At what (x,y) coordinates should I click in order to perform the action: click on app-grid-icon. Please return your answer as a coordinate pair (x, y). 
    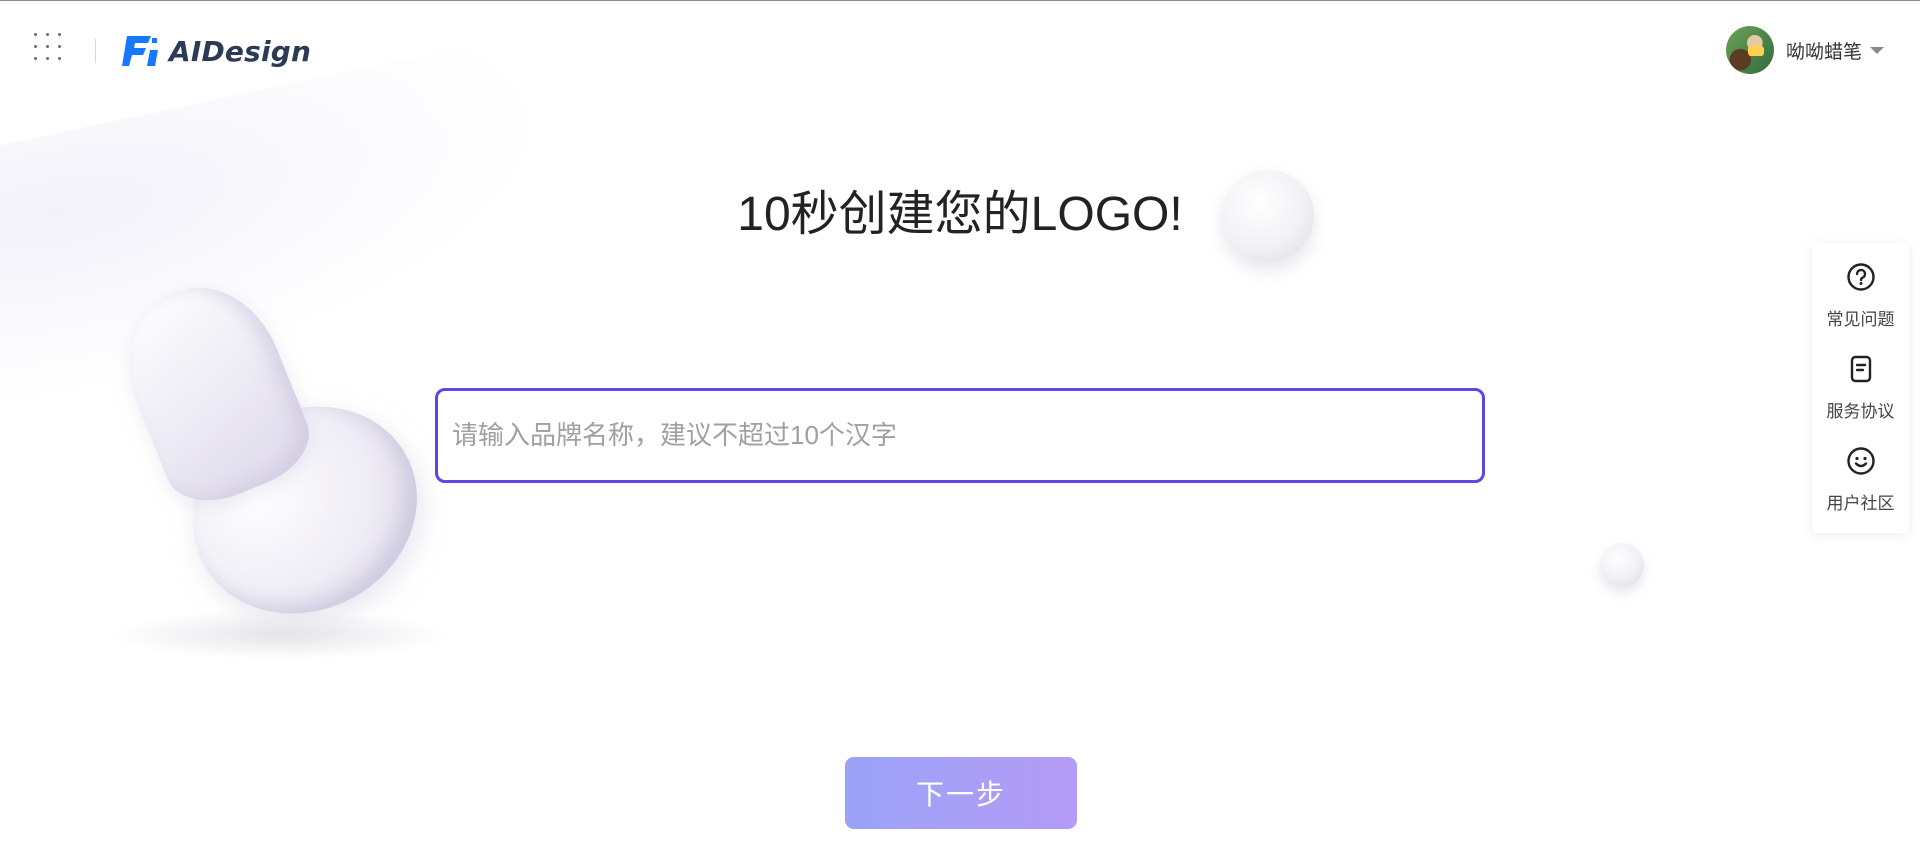
    Looking at the image, I should click on (50, 49).